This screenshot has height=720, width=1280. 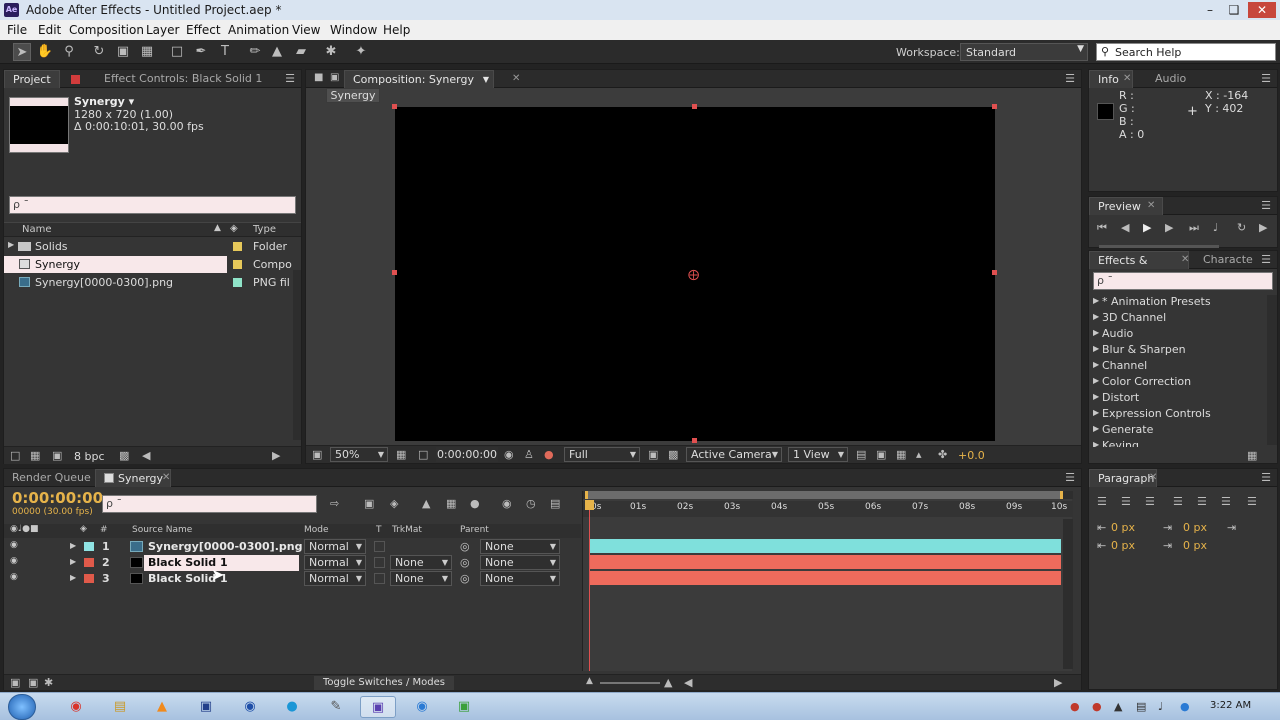 What do you see at coordinates (1178, 303) in the screenshot?
I see `effects-category: ▶ * Animation Presets` at bounding box center [1178, 303].